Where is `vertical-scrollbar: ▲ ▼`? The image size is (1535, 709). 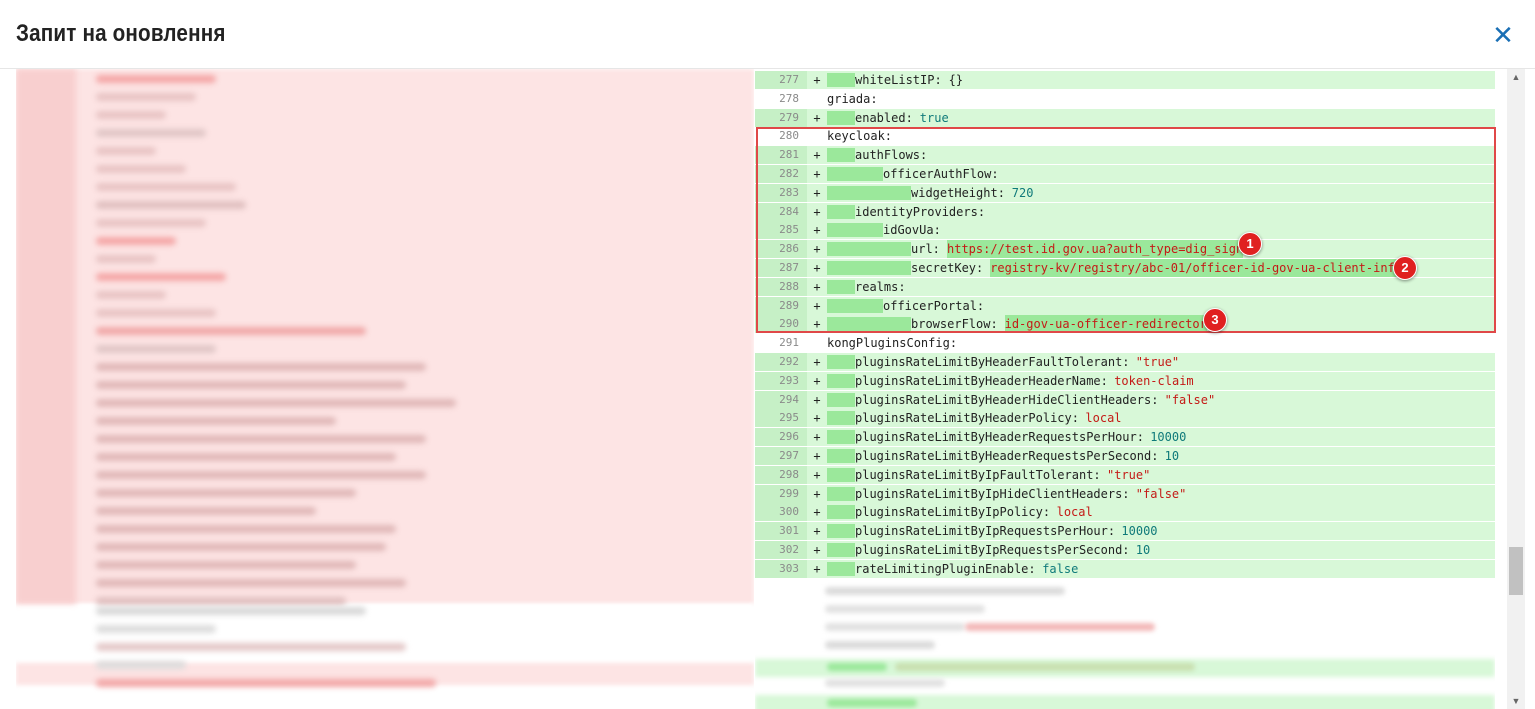
vertical-scrollbar: ▲ ▼ is located at coordinates (1516, 389).